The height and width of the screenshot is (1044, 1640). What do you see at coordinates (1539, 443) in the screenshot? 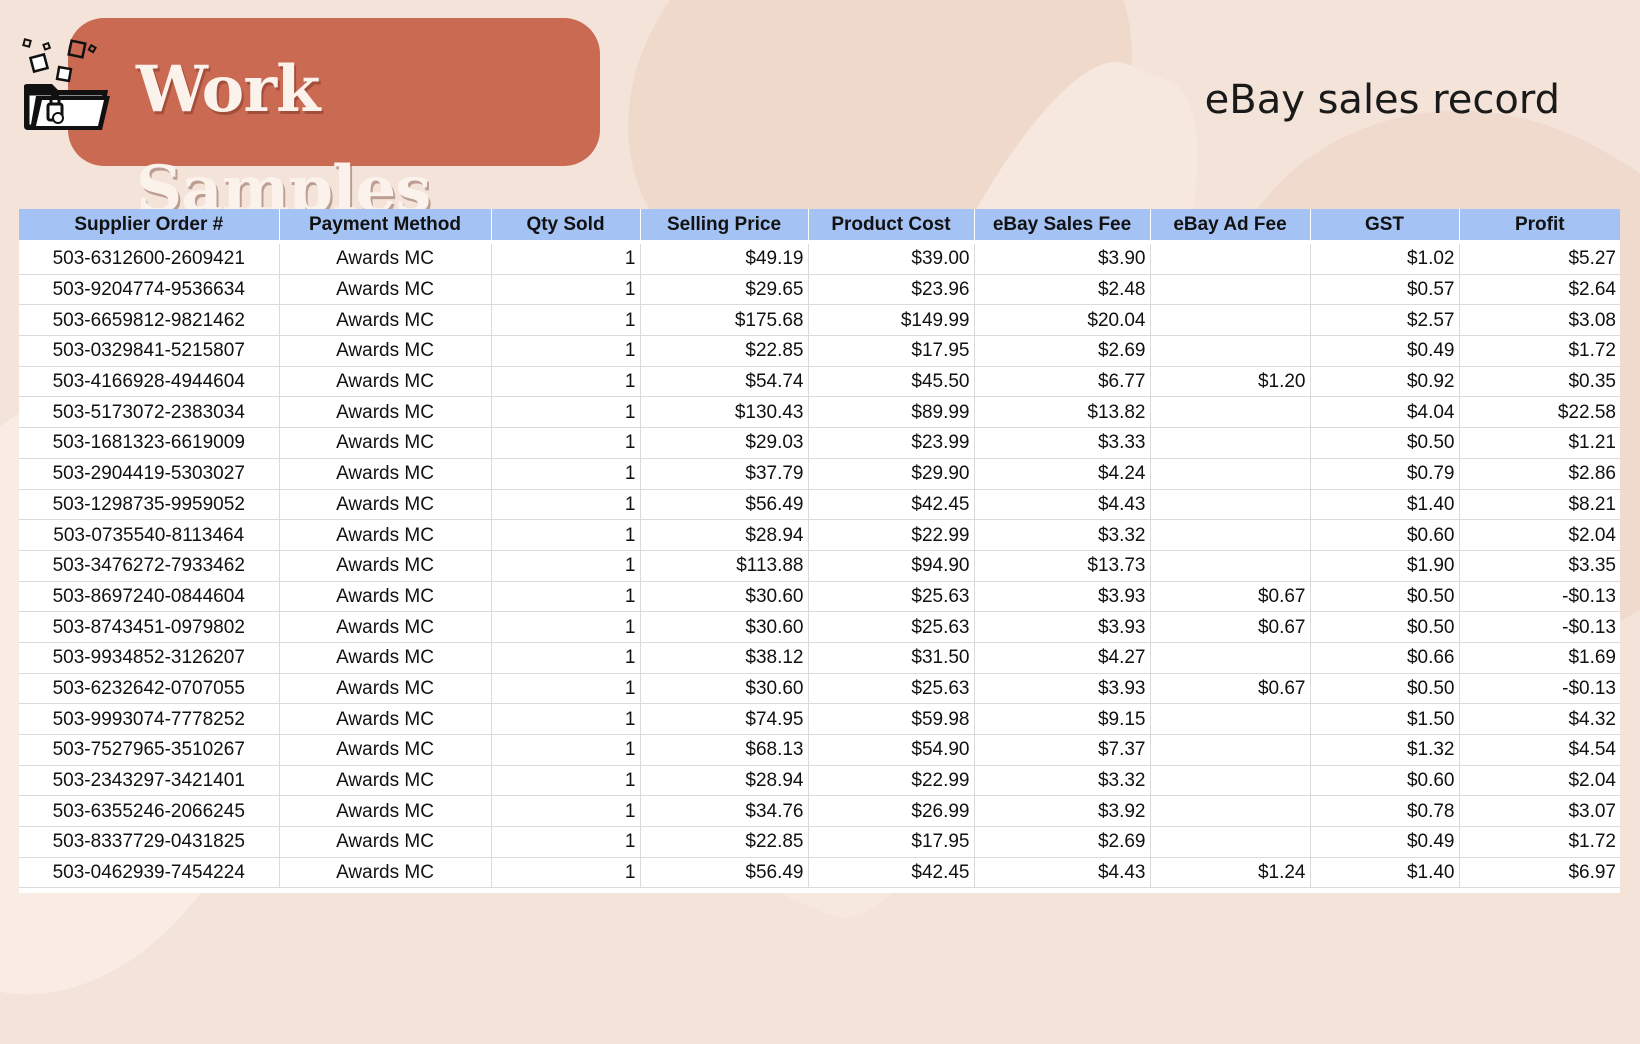
I see `cell-profit: $1.21` at bounding box center [1539, 443].